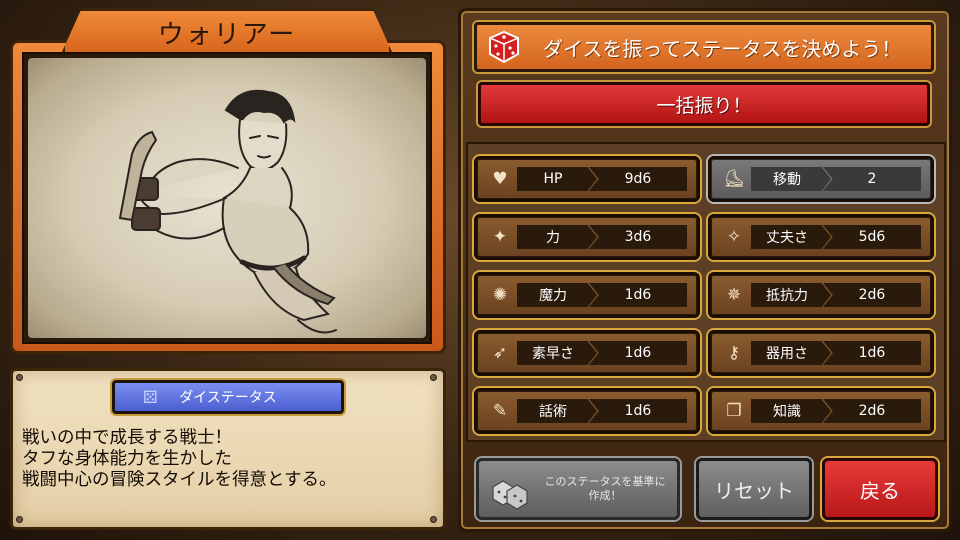 The image size is (960, 540). What do you see at coordinates (127, 459) in the screenshot?
I see `description-line: タフな身体能力を生かした` at bounding box center [127, 459].